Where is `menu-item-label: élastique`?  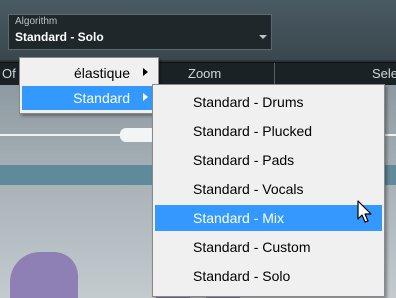
menu-item-label: élastique is located at coordinates (101, 73).